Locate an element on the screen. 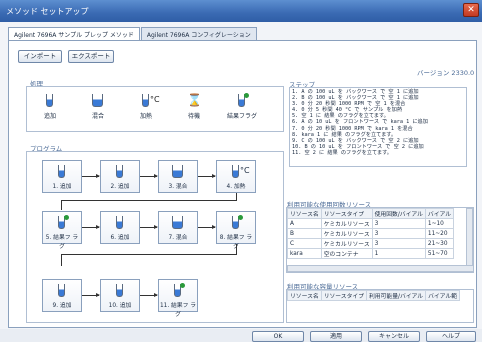 This screenshot has height=342, width=482. column-header: バイアル is located at coordinates (439, 213).